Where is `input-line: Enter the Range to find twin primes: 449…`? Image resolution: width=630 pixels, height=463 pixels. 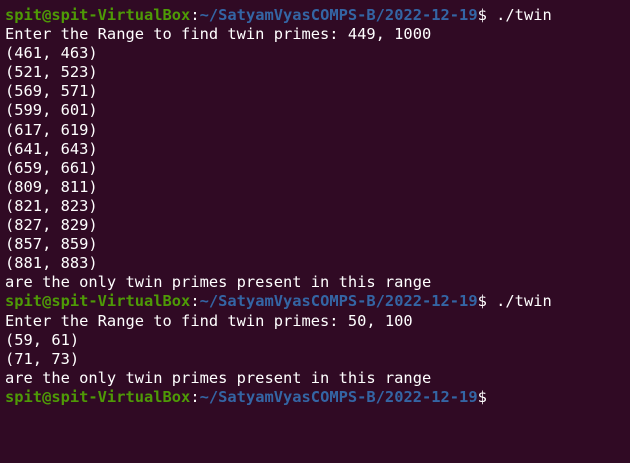
input-line: Enter the Range to find twin primes: 449… is located at coordinates (218, 34).